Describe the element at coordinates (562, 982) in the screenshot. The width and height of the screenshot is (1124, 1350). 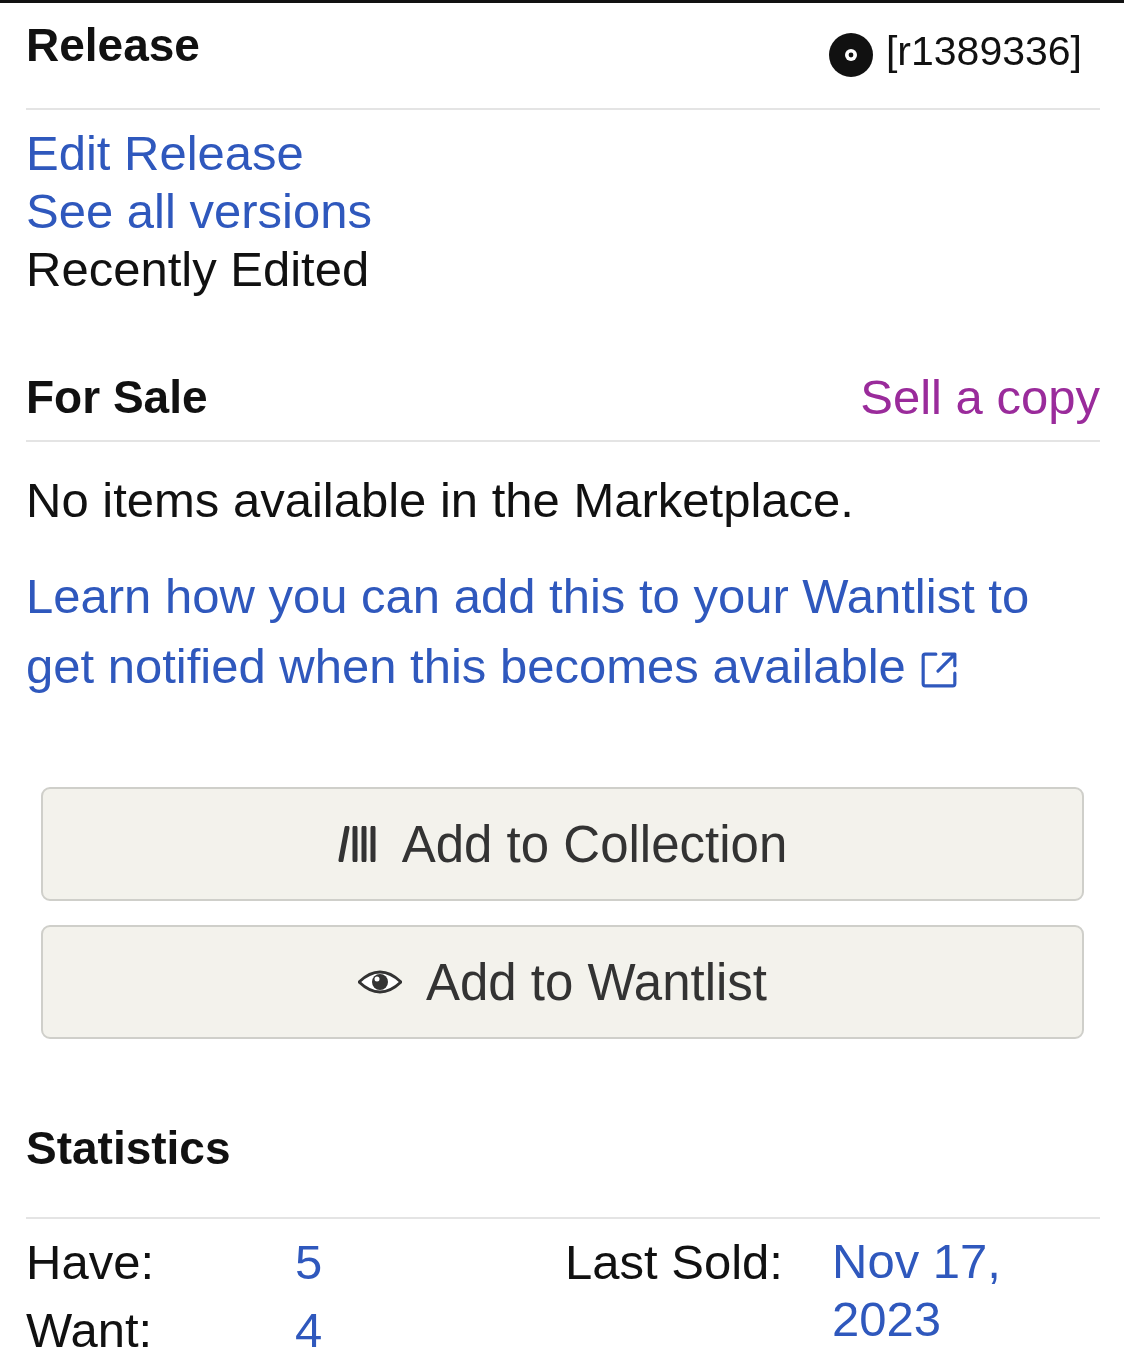
I see `add-to-wantlist-button: Add to Wantlist` at that location.